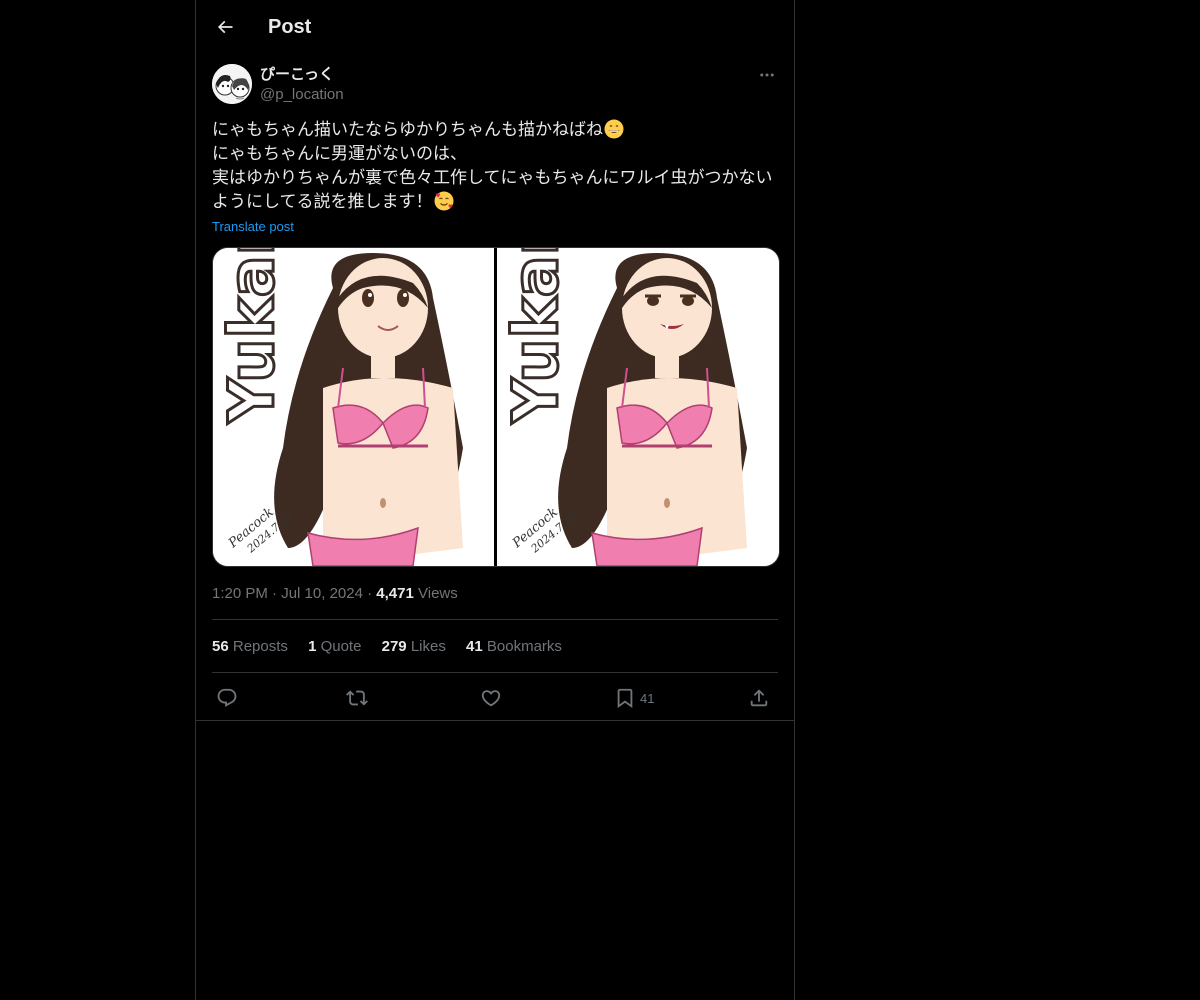  Describe the element at coordinates (428, 646) in the screenshot. I see `likes-label: Likes` at that location.